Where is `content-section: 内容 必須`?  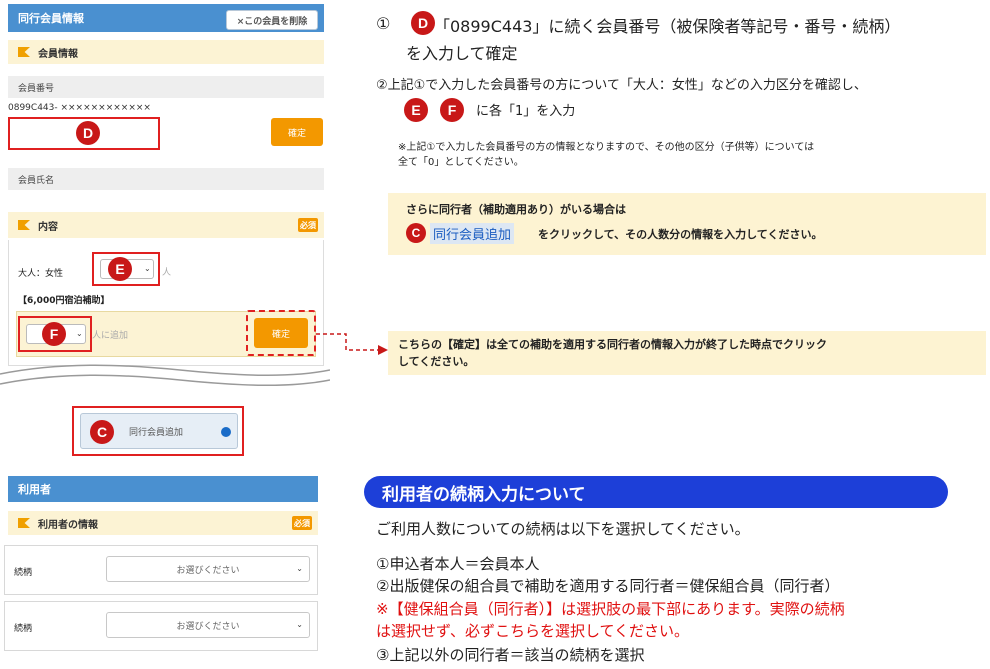
content-section: 内容 必須 is located at coordinates (166, 225).